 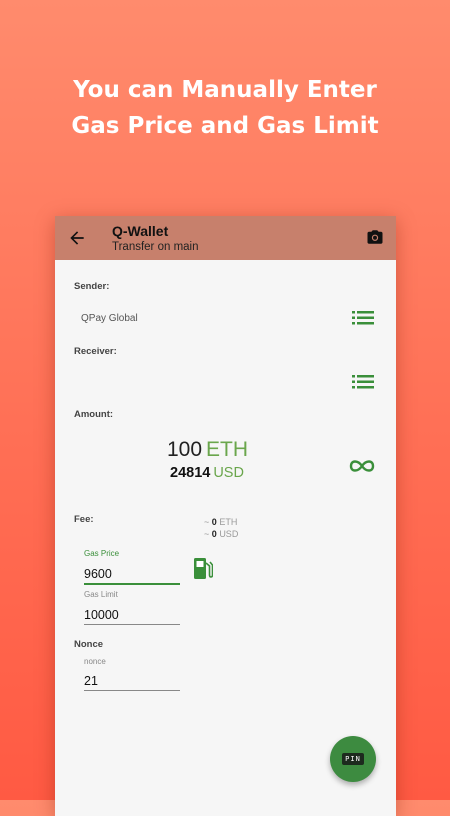 I want to click on promo-line-1: You can Manually Enter, so click(x=225, y=90).